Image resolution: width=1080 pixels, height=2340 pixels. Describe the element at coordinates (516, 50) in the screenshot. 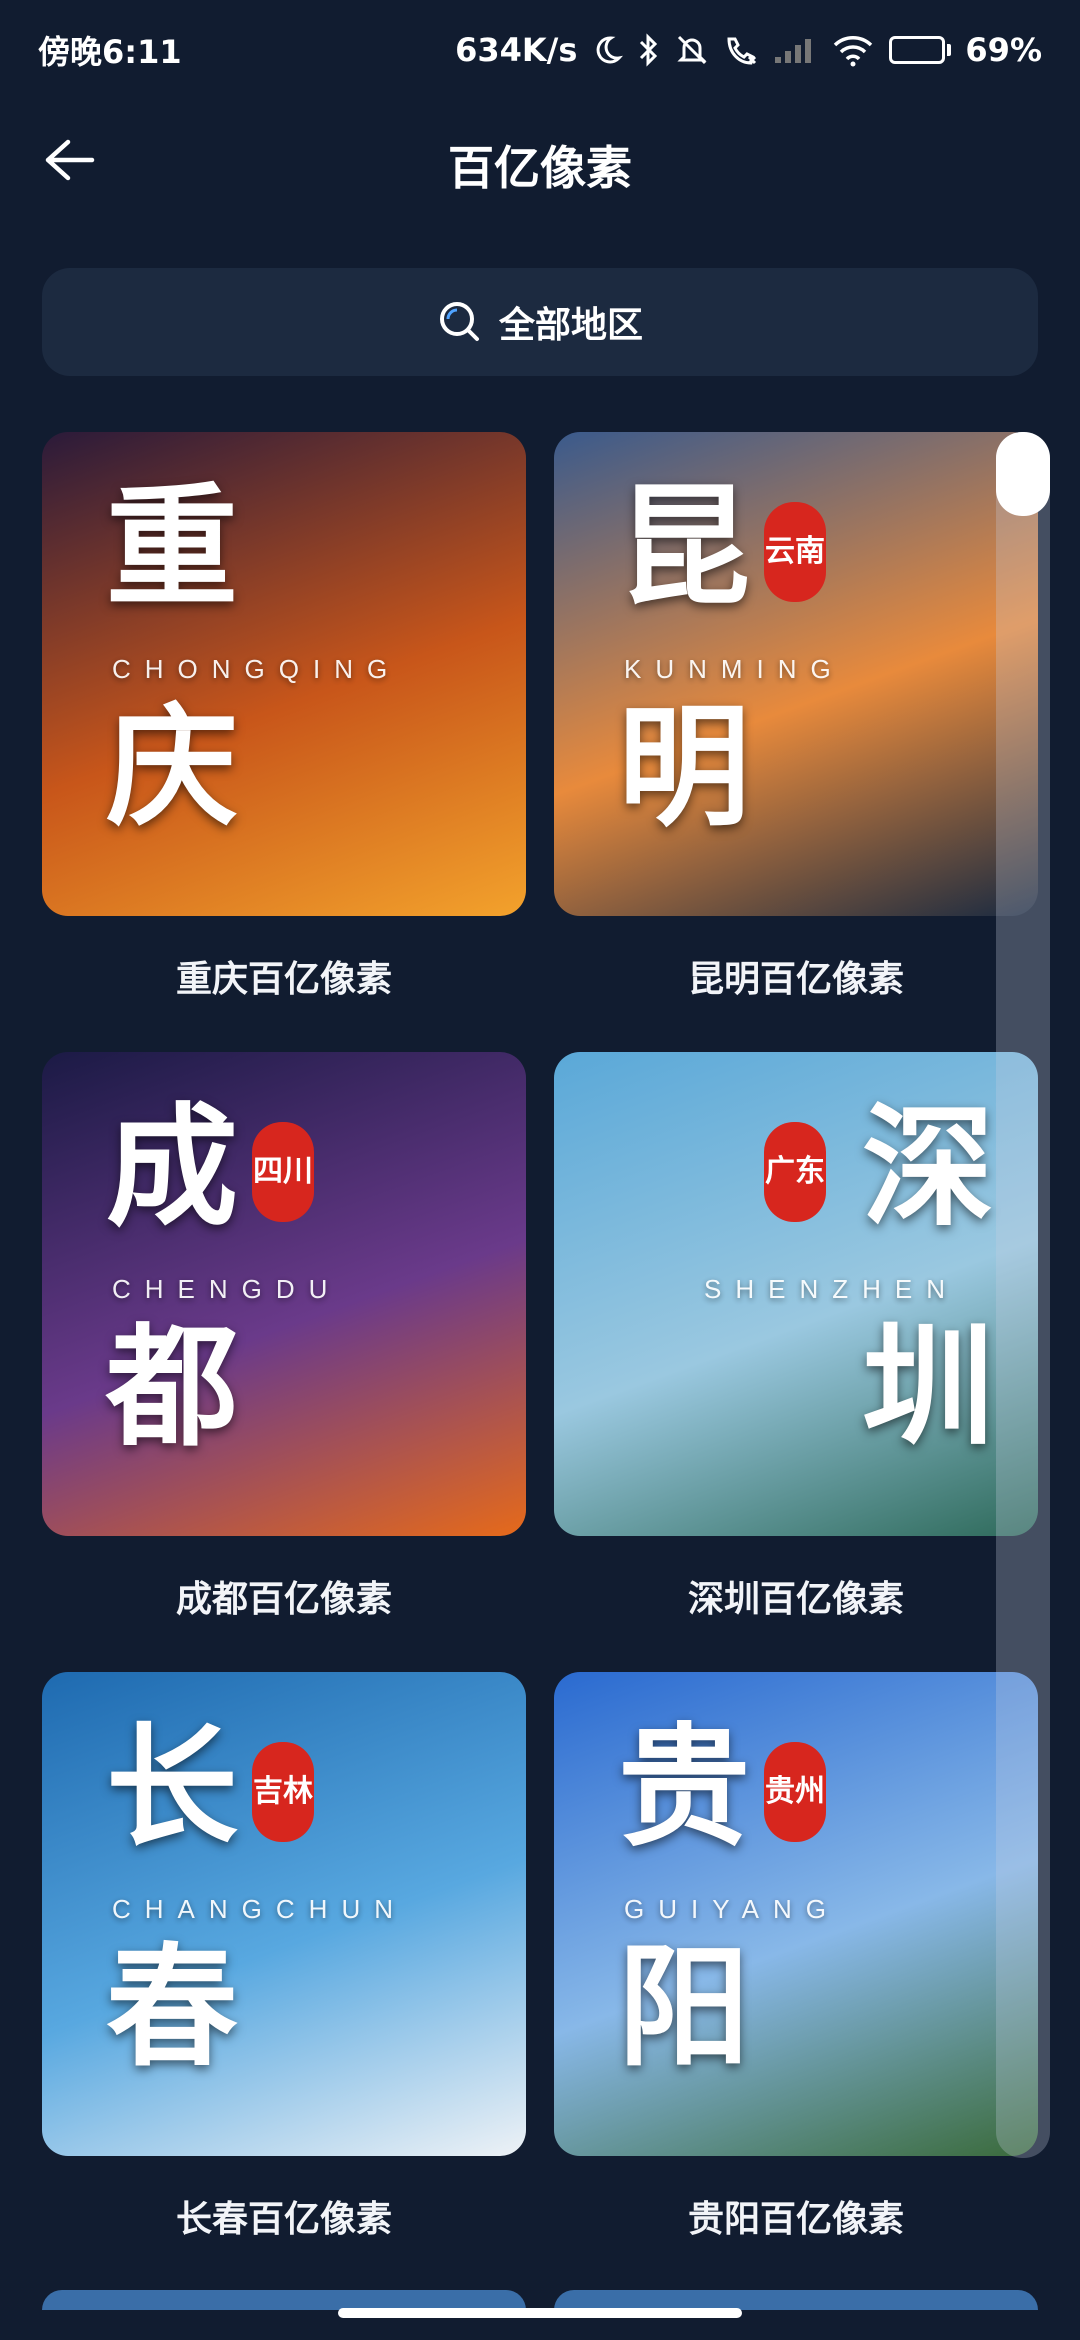

I see `network-speed: 634K/s` at that location.